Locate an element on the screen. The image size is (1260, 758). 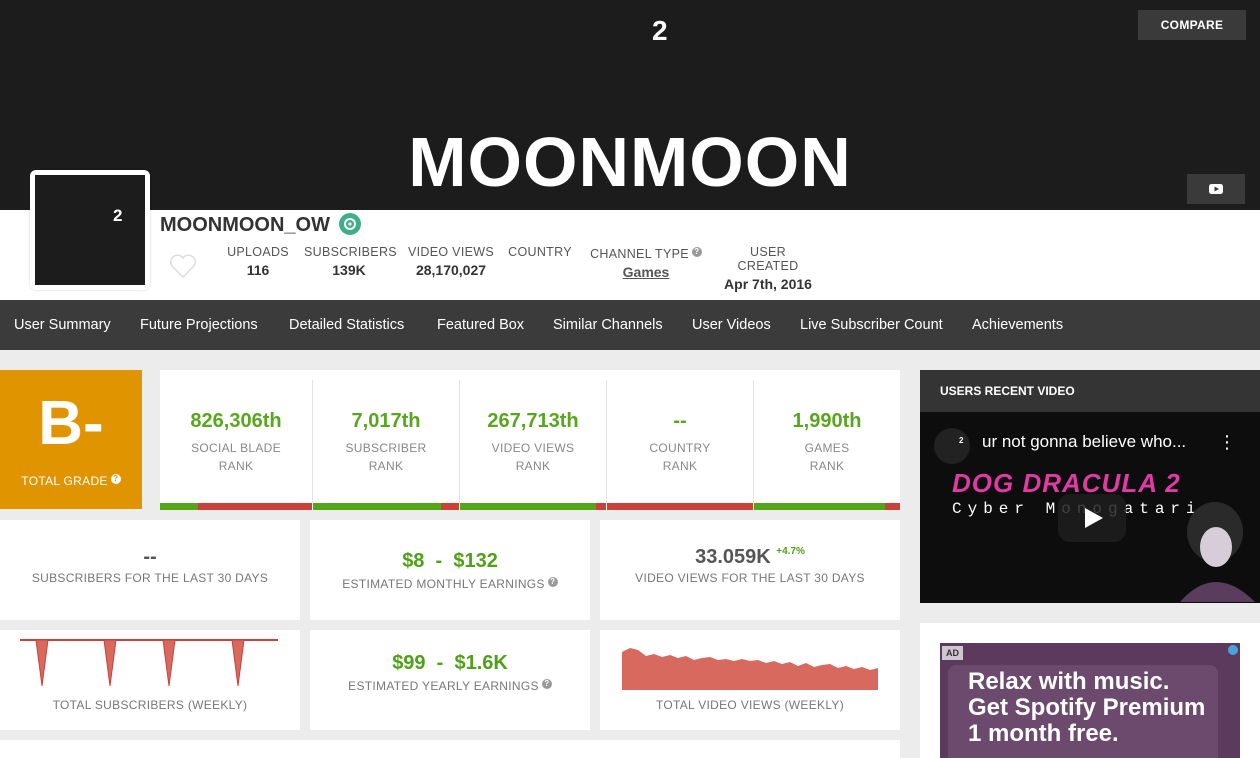
stat-video-views: VIDEO VIEWS 28,170,027 is located at coordinates (451, 261).